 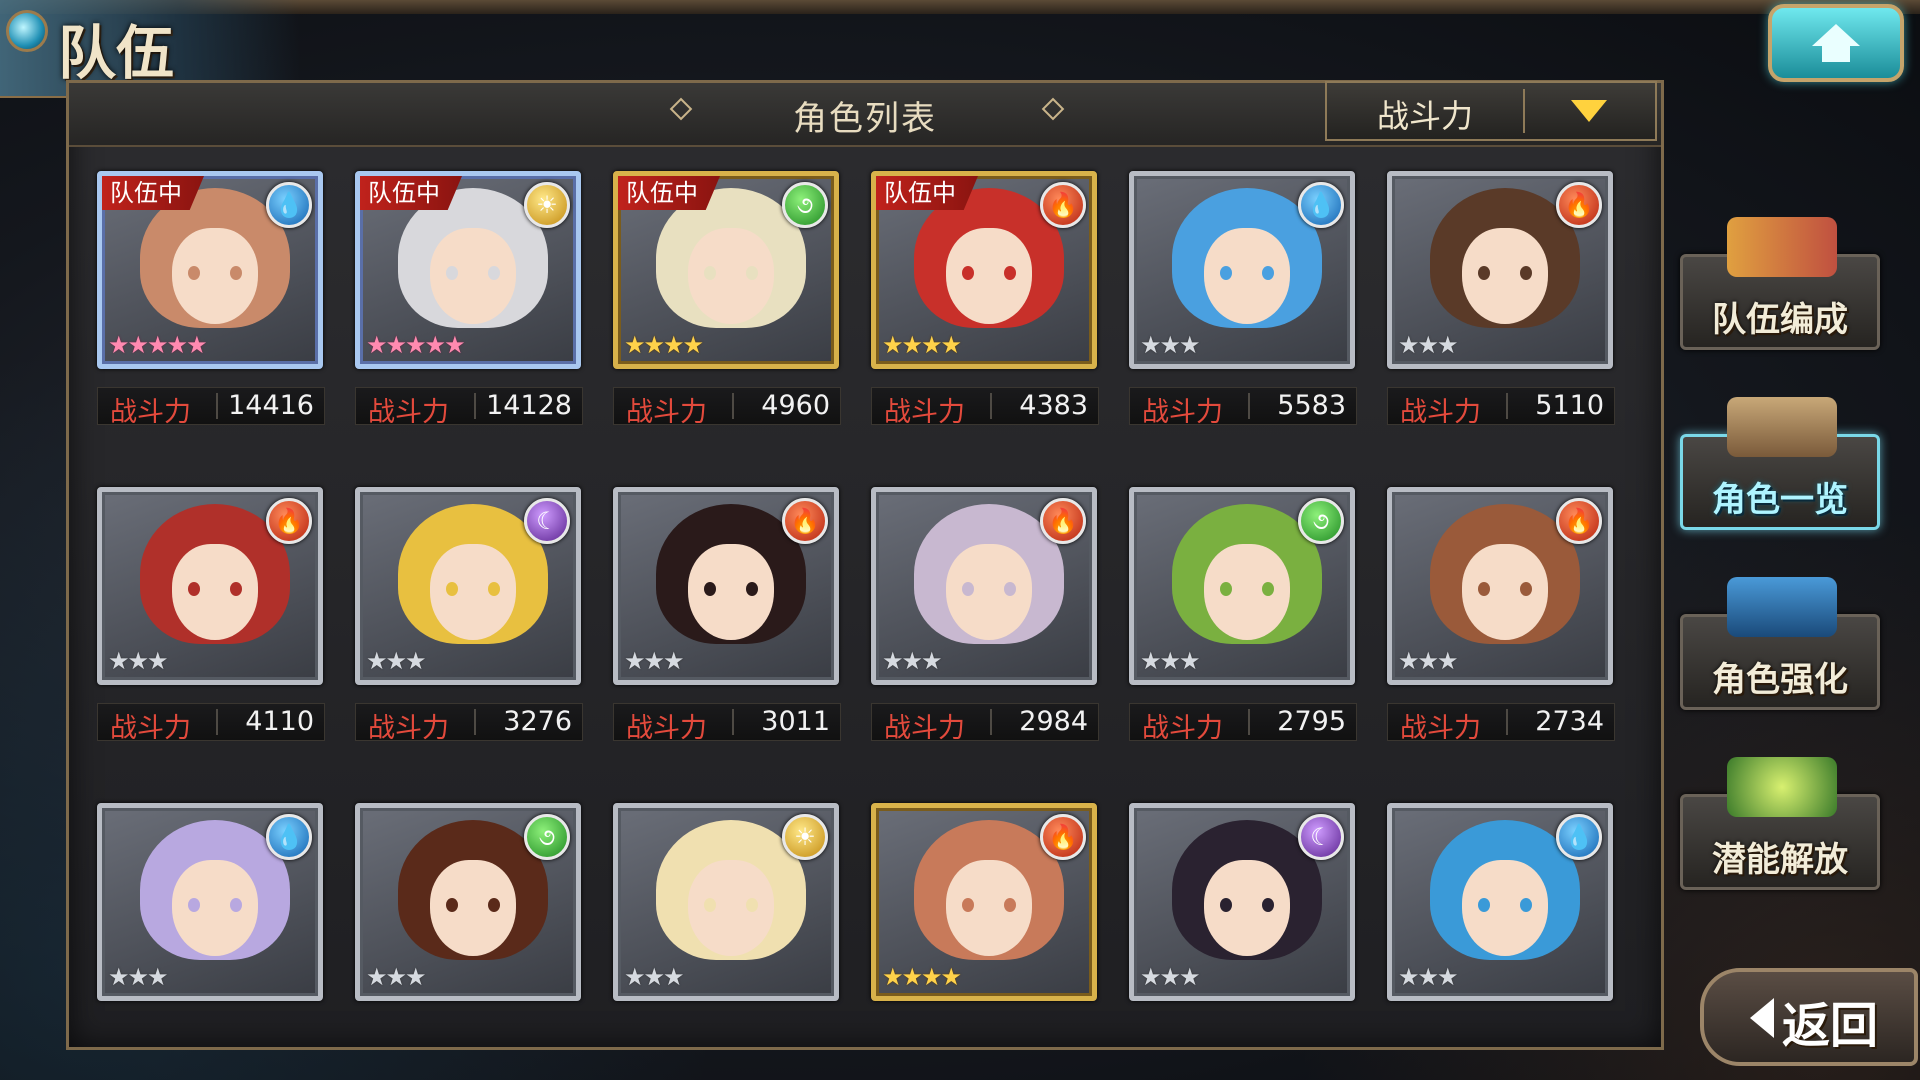 What do you see at coordinates (985, 723) in the screenshot?
I see `power-bar: 战斗力 2984` at bounding box center [985, 723].